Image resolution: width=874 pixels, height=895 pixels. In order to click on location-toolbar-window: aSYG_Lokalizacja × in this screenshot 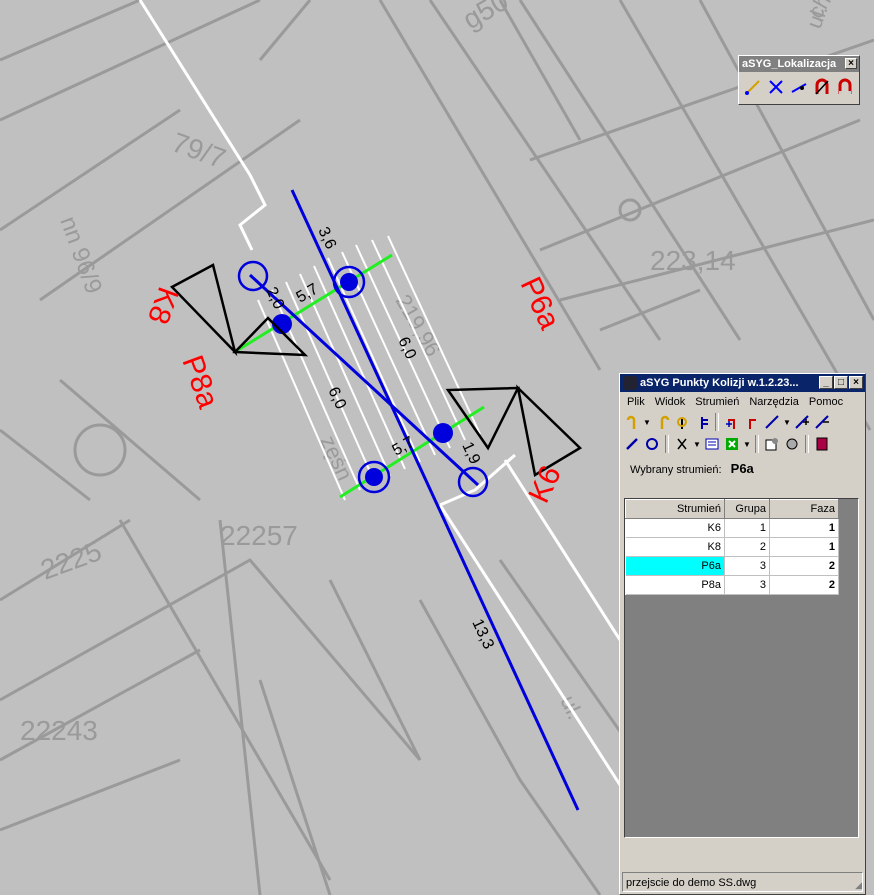, I will do `click(799, 80)`.